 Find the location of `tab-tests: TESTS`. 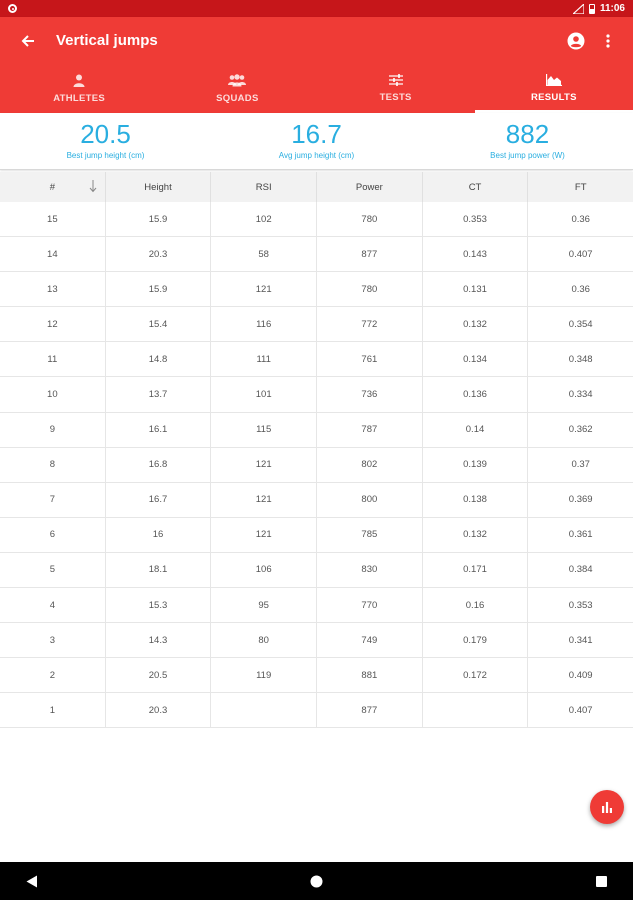

tab-tests: TESTS is located at coordinates (396, 88).